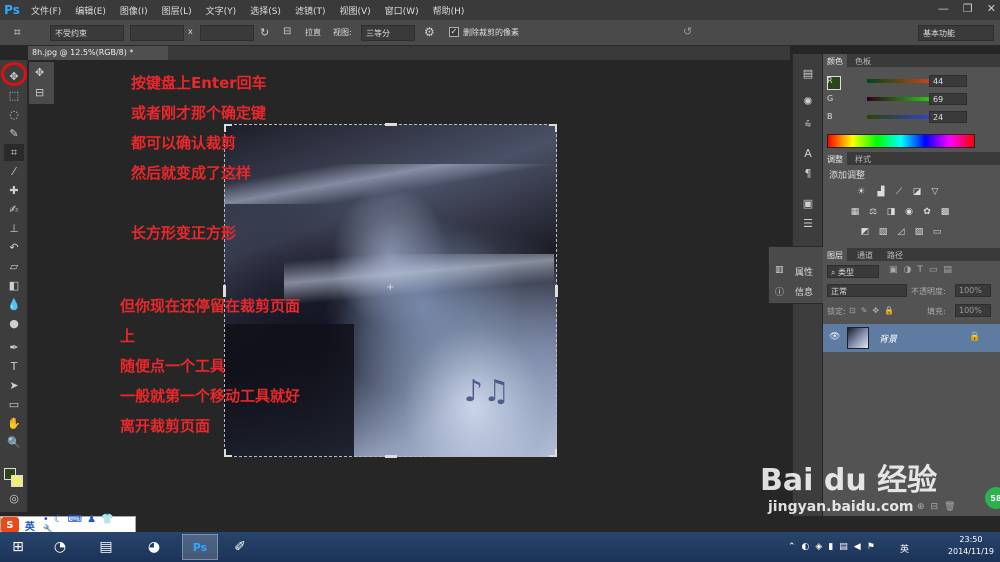  Describe the element at coordinates (808, 223) in the screenshot. I see `notes-icon: ☰` at that location.